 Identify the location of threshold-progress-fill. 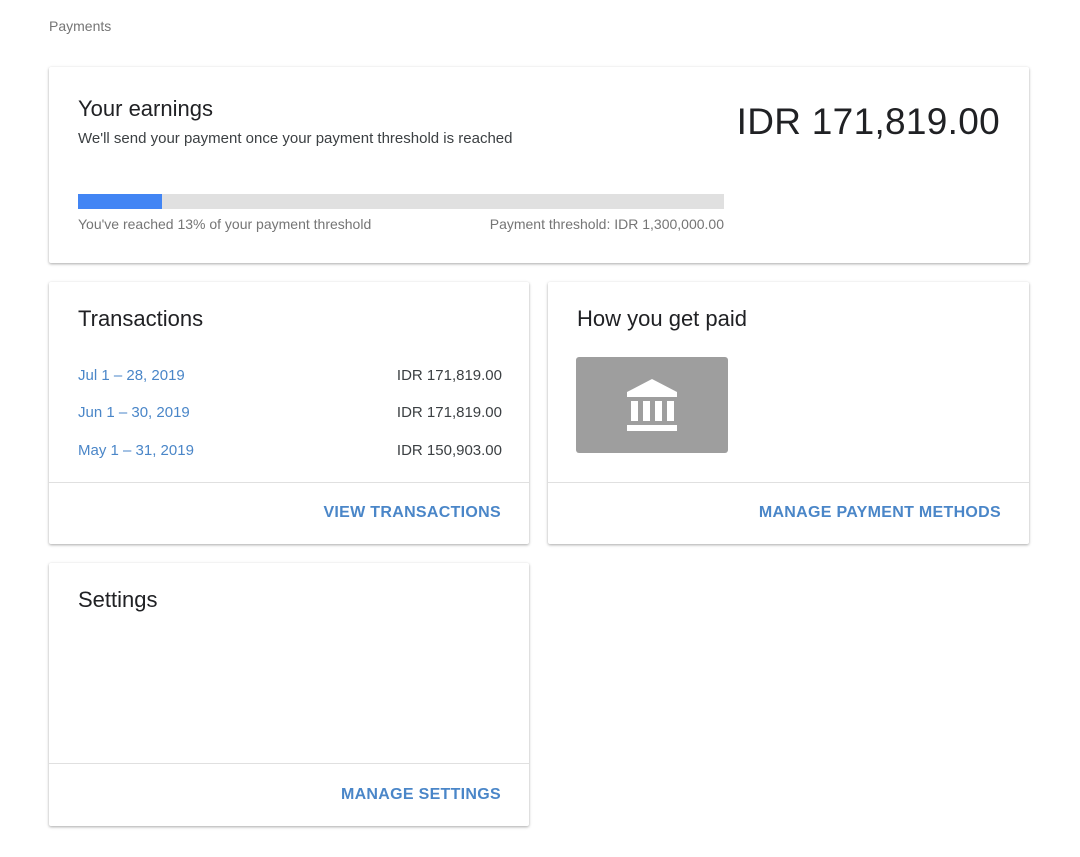
(120, 201).